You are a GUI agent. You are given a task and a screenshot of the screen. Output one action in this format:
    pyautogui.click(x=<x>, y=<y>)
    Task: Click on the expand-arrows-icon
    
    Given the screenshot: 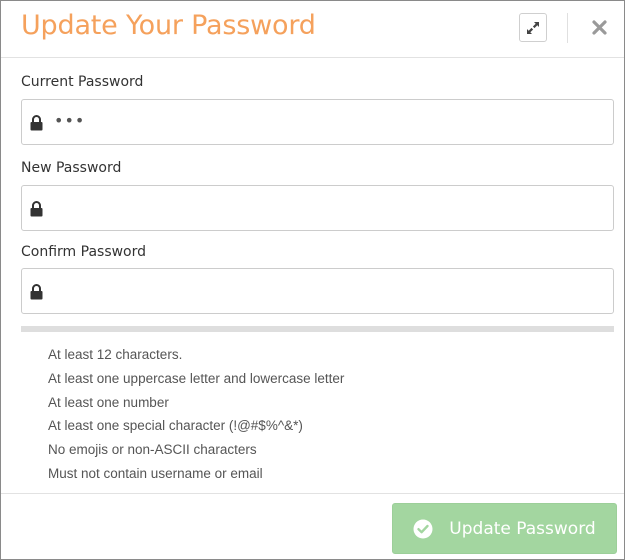 What is the action you would take?
    pyautogui.click(x=533, y=27)
    